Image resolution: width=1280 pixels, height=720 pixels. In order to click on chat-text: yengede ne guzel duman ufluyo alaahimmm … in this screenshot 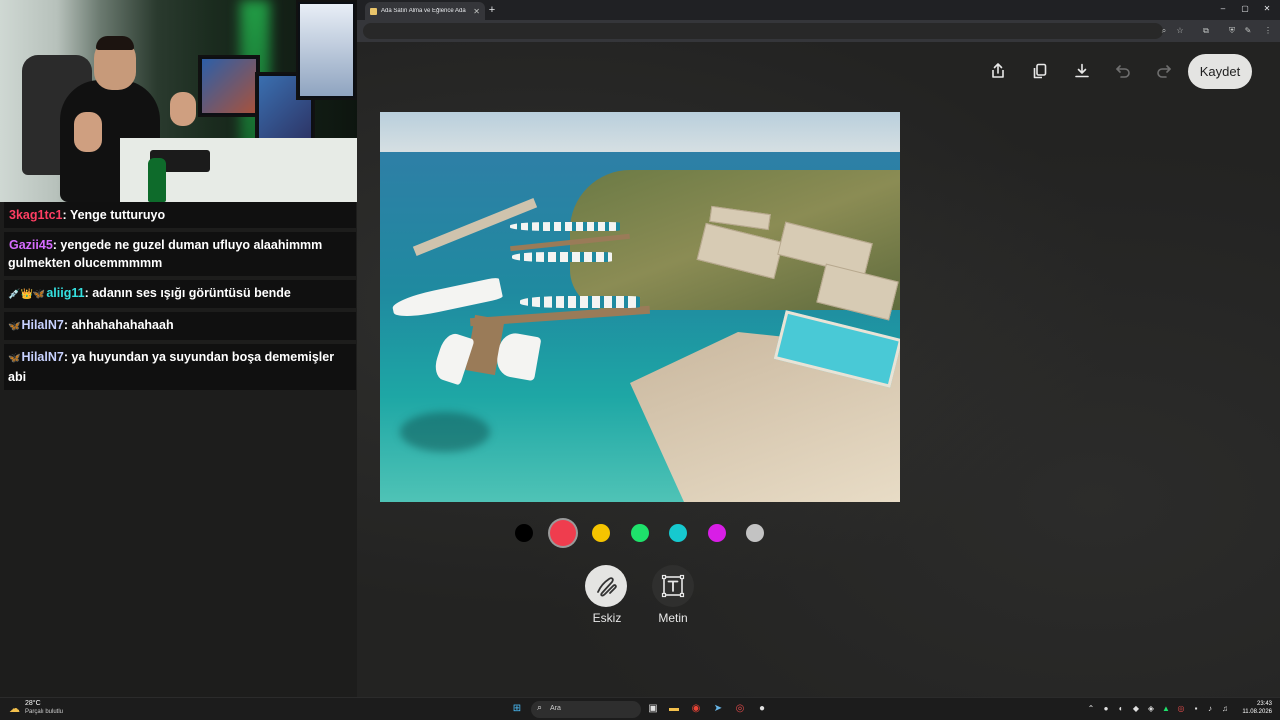, I will do `click(165, 254)`.